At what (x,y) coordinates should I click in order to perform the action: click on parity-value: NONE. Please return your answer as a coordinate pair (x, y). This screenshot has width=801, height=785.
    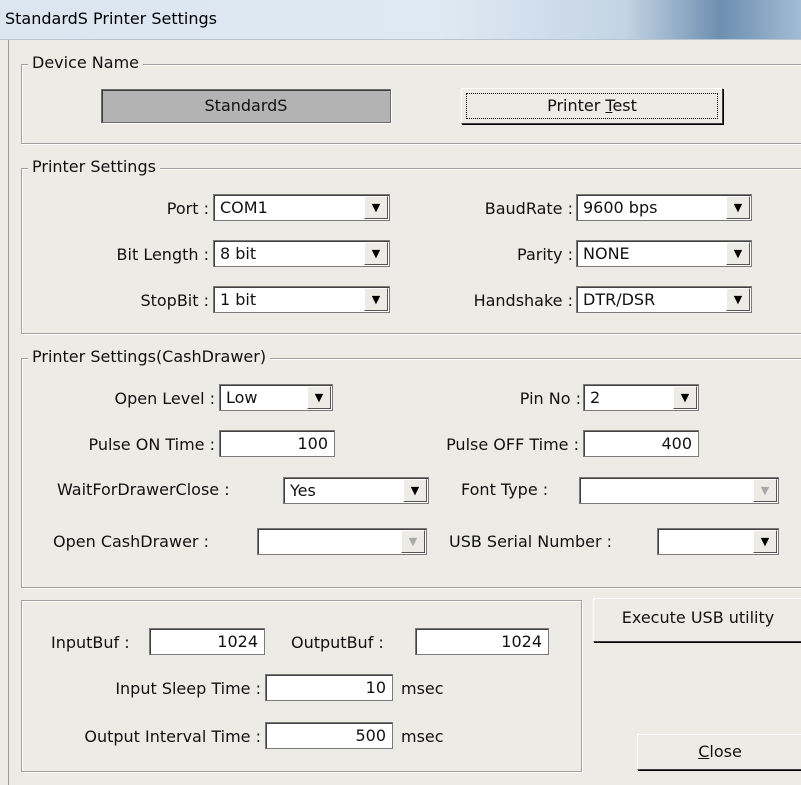
    Looking at the image, I should click on (606, 253).